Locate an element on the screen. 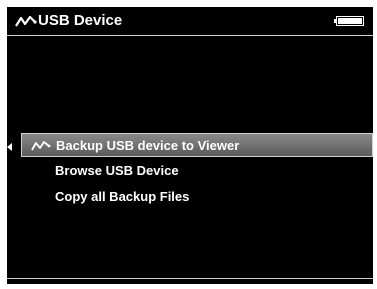 The height and width of the screenshot is (289, 377). battery-icon is located at coordinates (349, 21).